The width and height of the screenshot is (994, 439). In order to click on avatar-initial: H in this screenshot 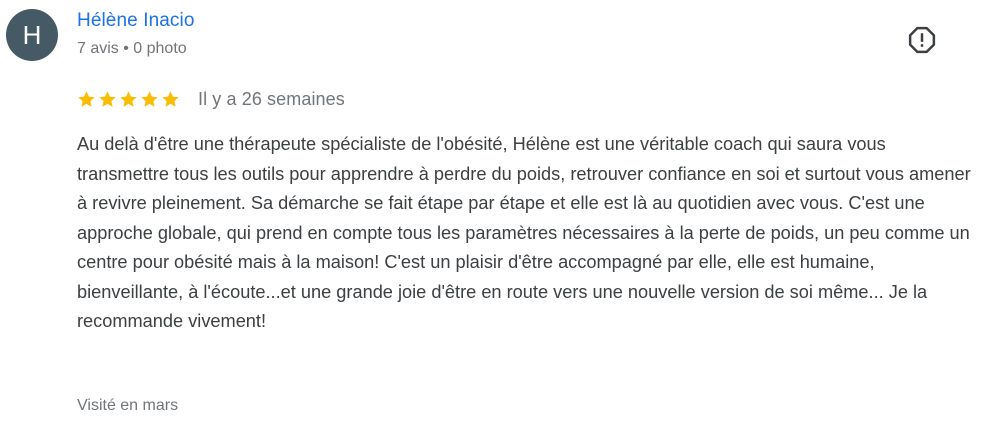, I will do `click(32, 34)`.